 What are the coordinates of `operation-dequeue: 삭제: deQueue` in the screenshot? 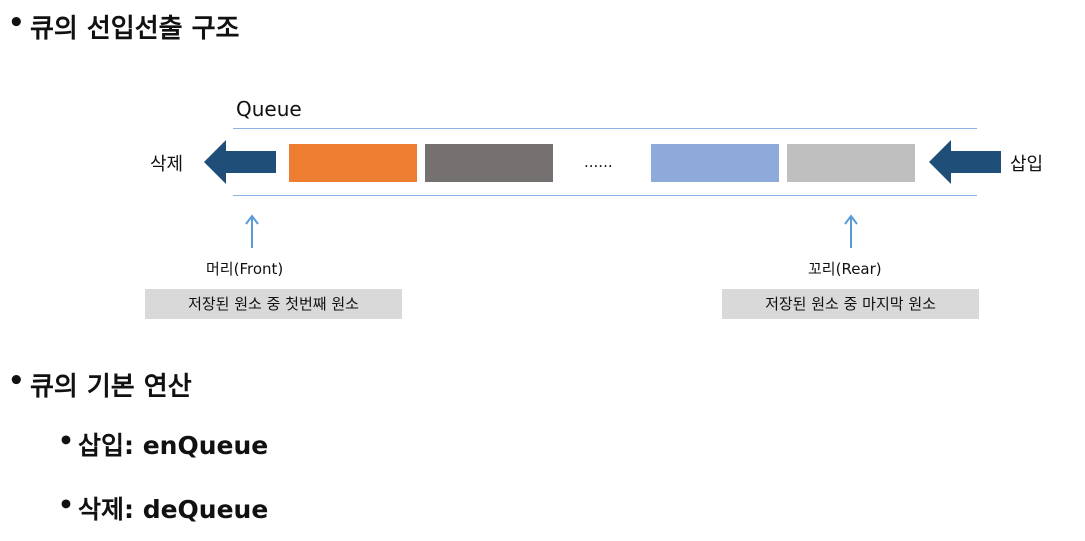 It's located at (173, 509).